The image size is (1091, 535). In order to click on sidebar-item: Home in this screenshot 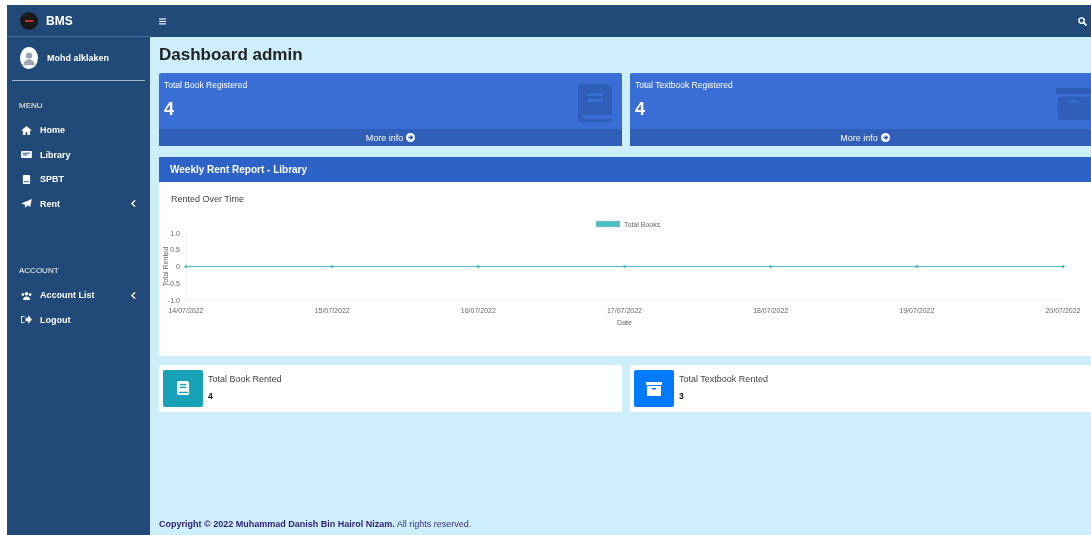, I will do `click(78, 130)`.